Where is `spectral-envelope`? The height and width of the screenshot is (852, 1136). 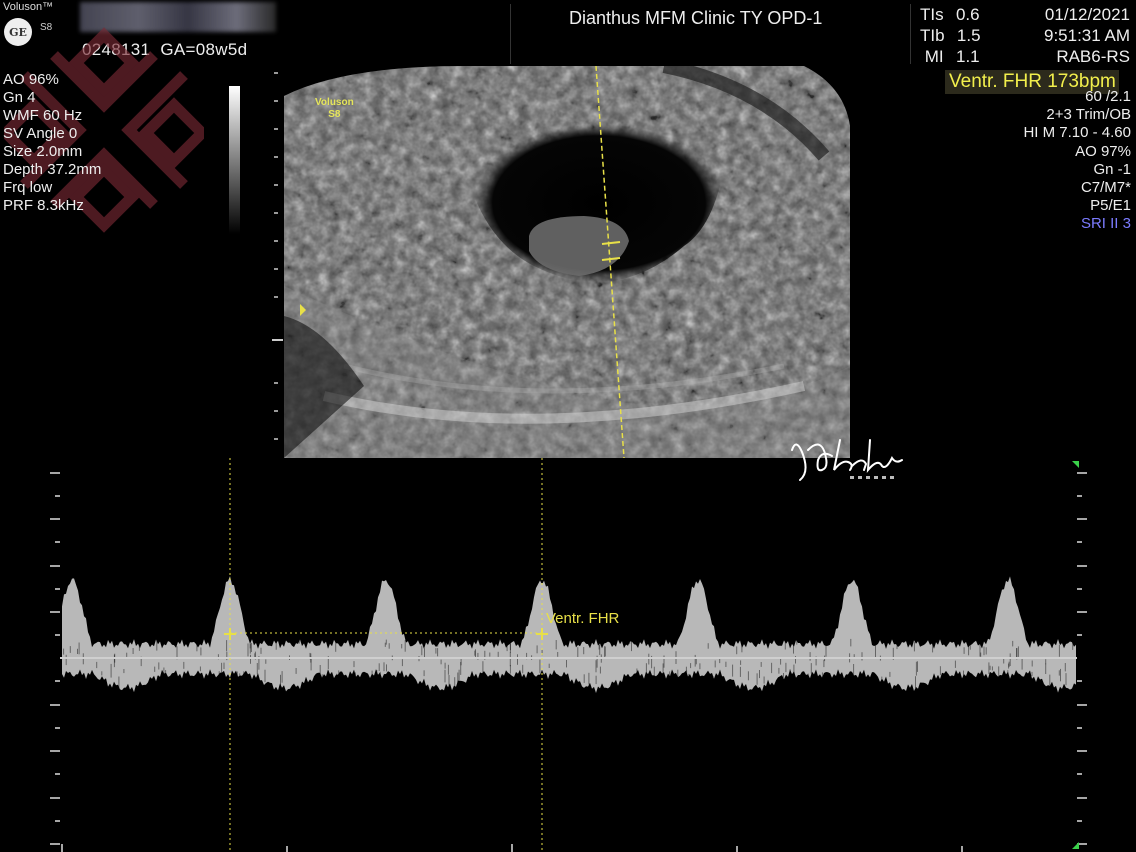
spectral-envelope is located at coordinates (569, 634).